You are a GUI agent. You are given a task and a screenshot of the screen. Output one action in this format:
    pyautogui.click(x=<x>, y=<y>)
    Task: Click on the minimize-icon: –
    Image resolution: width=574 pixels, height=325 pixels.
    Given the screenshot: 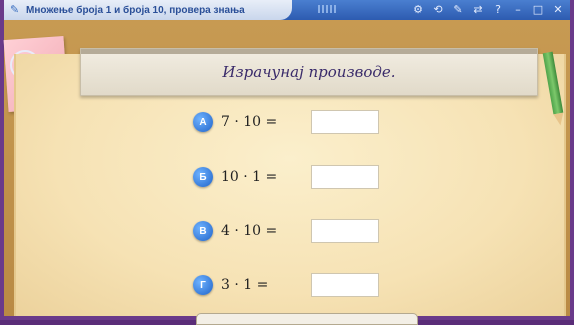 What is the action you would take?
    pyautogui.click(x=518, y=10)
    